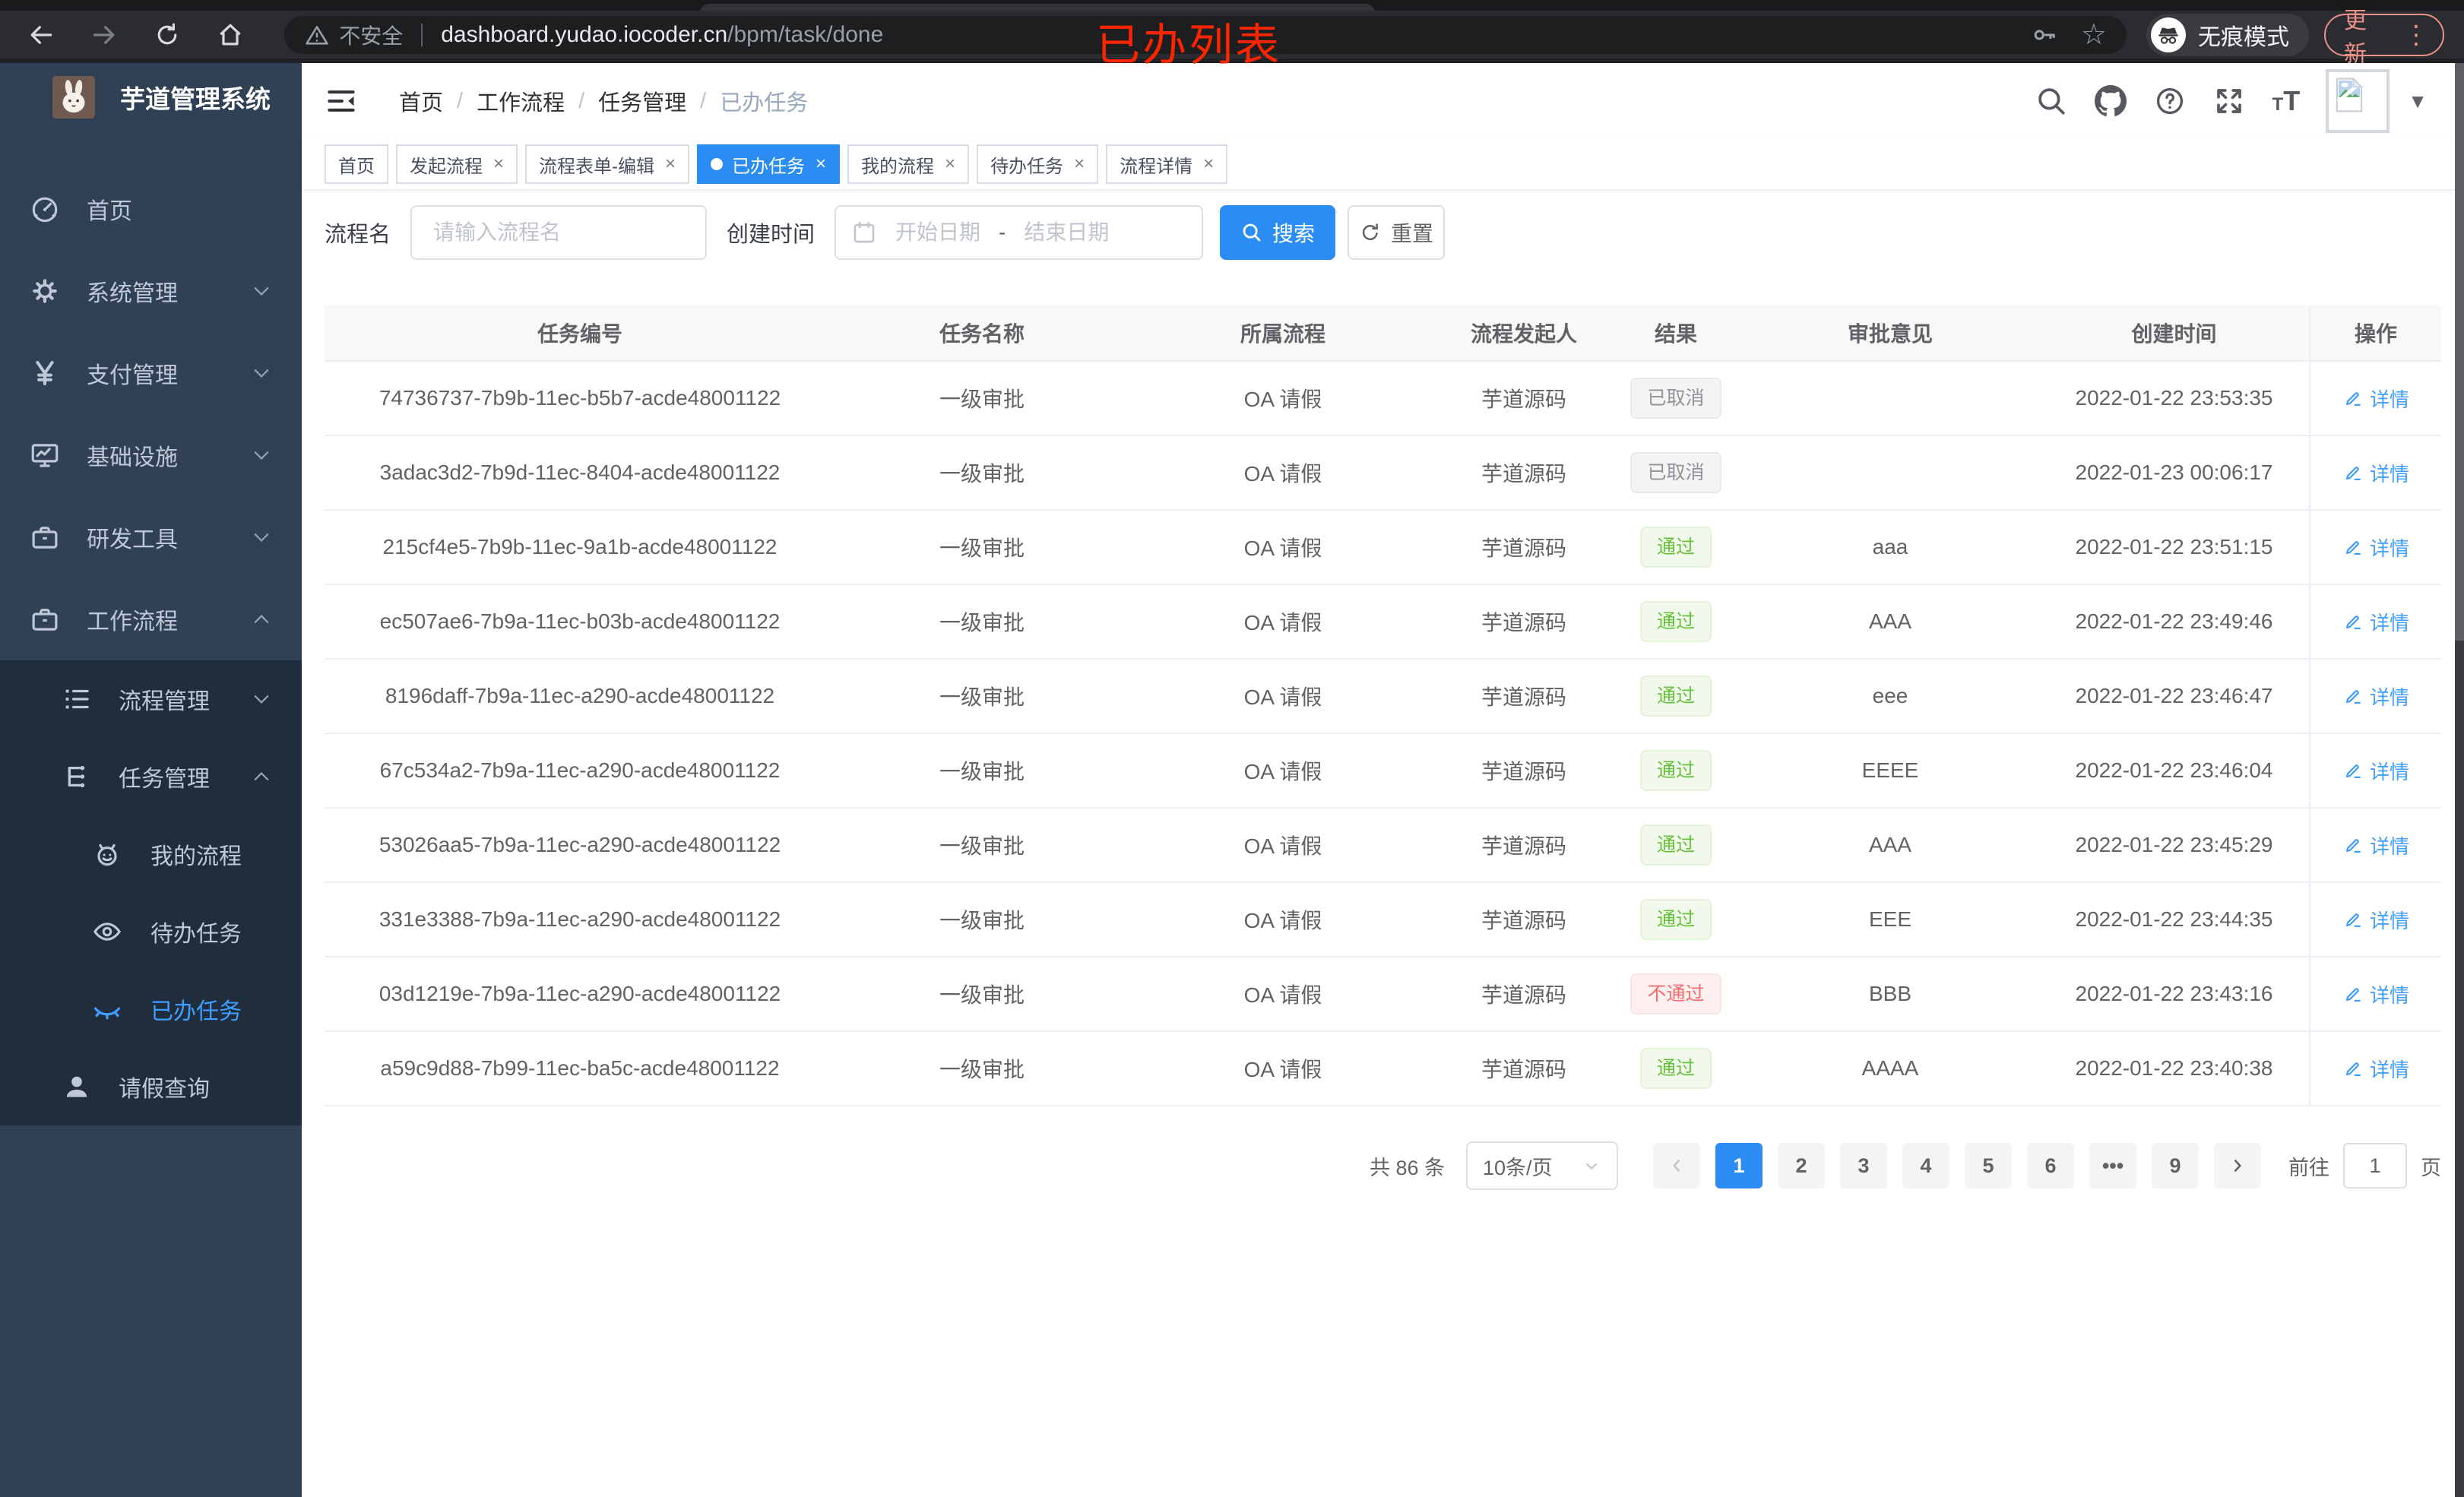 This screenshot has height=1497, width=2464. I want to click on update-button: 更新 ⋮, so click(2384, 37).